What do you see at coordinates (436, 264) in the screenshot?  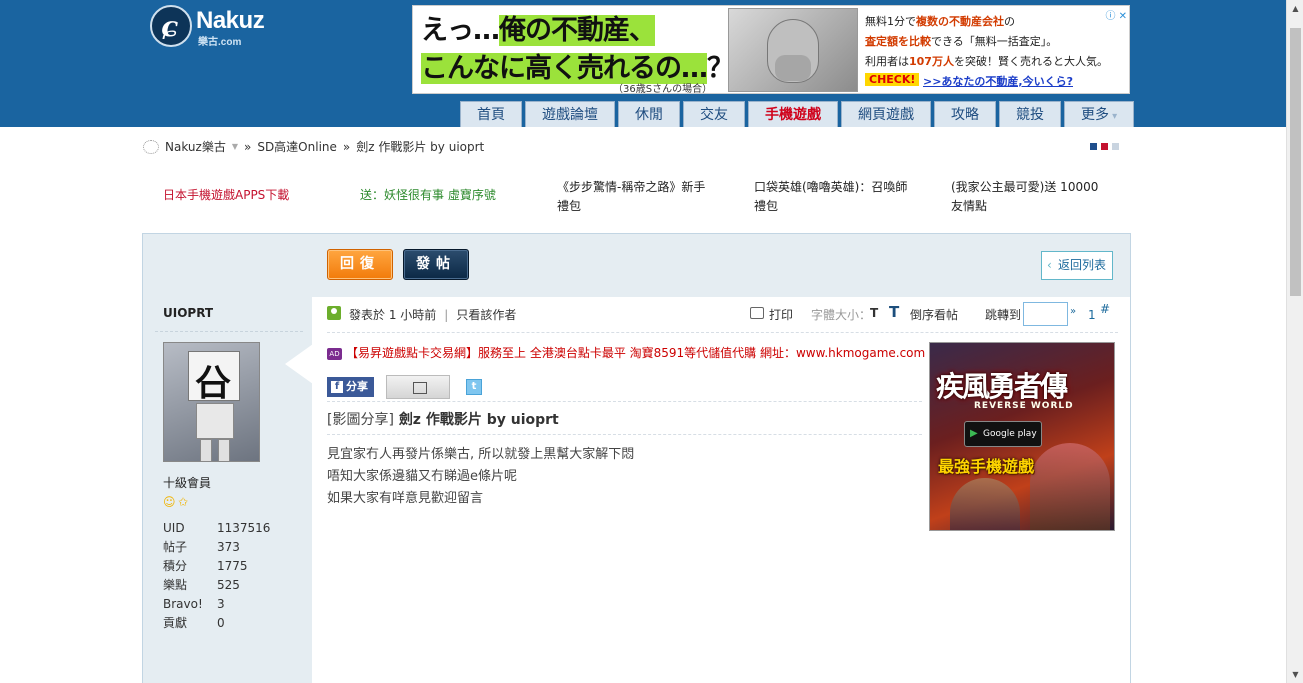 I see `new-post-button: 發帖` at bounding box center [436, 264].